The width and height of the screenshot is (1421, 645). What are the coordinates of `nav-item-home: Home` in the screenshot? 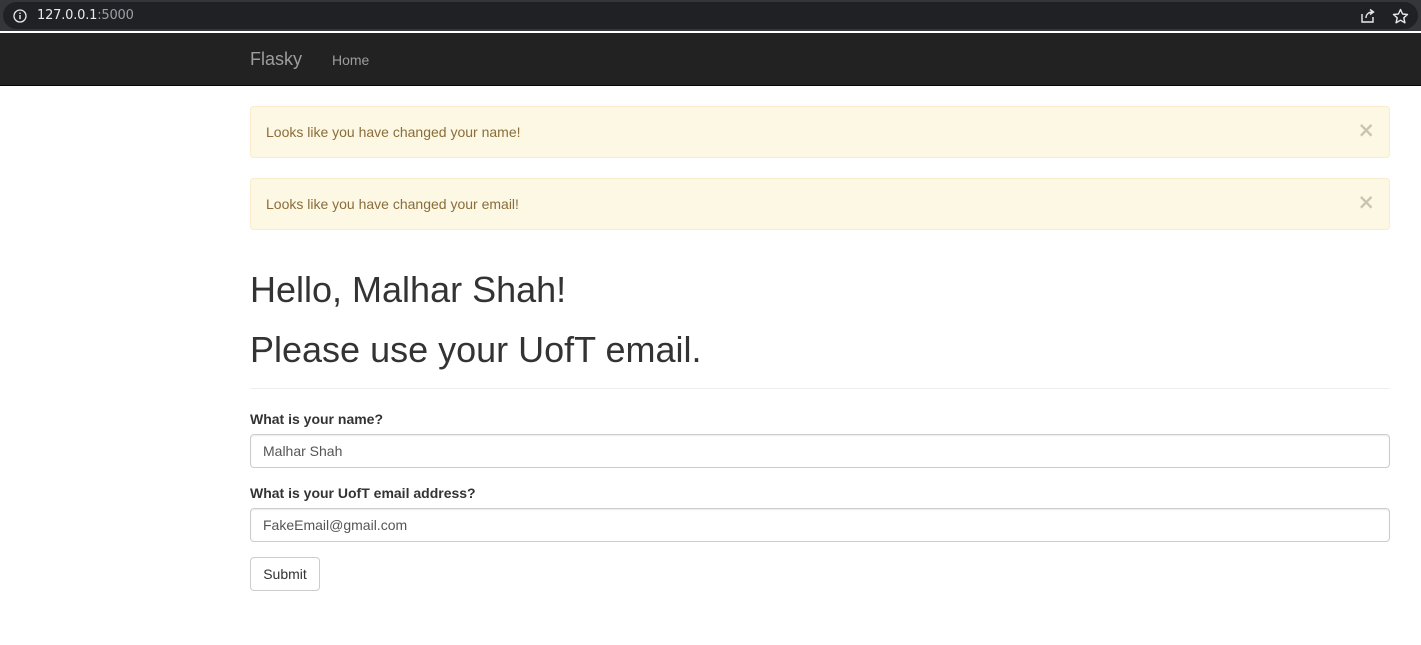 It's located at (350, 60).